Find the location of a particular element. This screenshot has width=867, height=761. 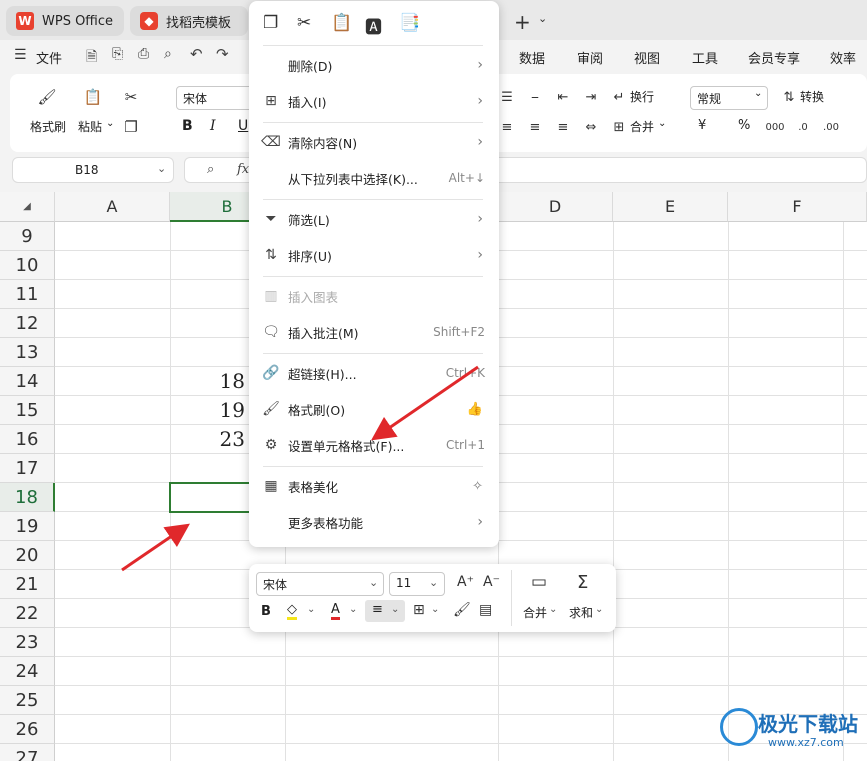

align-middle-icon: ≡ is located at coordinates (535, 127).